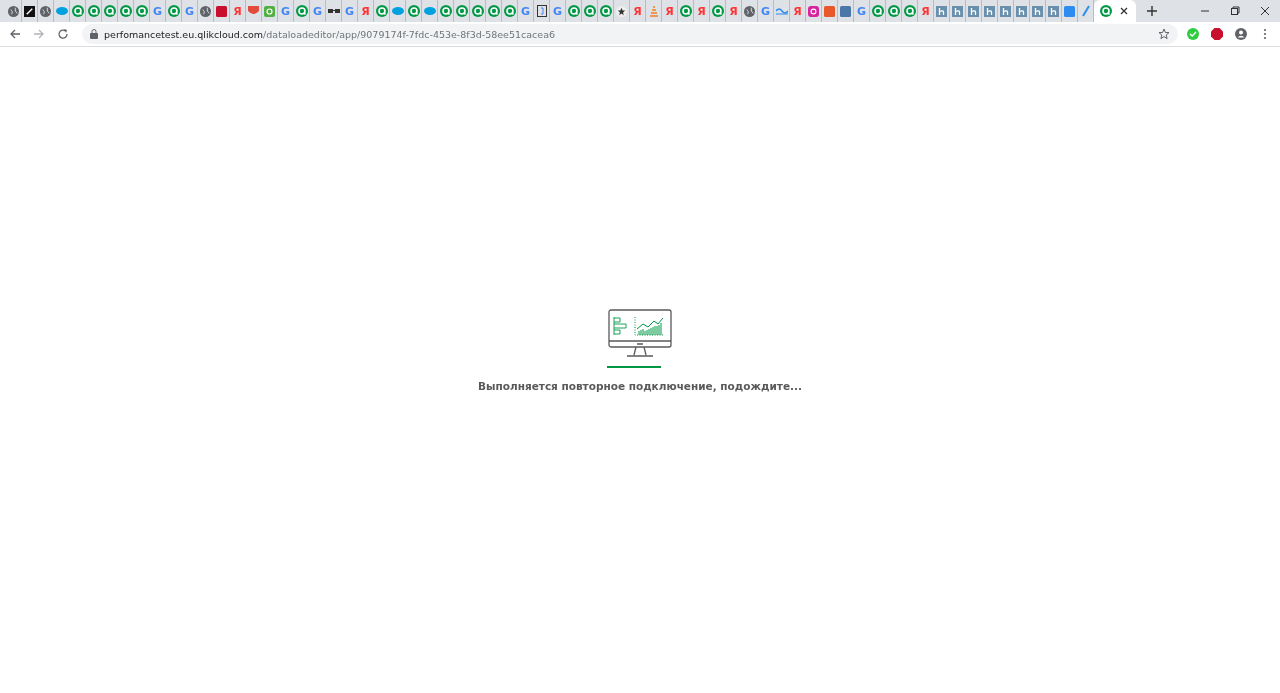  I want to click on bookmark-star-icon, so click(1164, 34).